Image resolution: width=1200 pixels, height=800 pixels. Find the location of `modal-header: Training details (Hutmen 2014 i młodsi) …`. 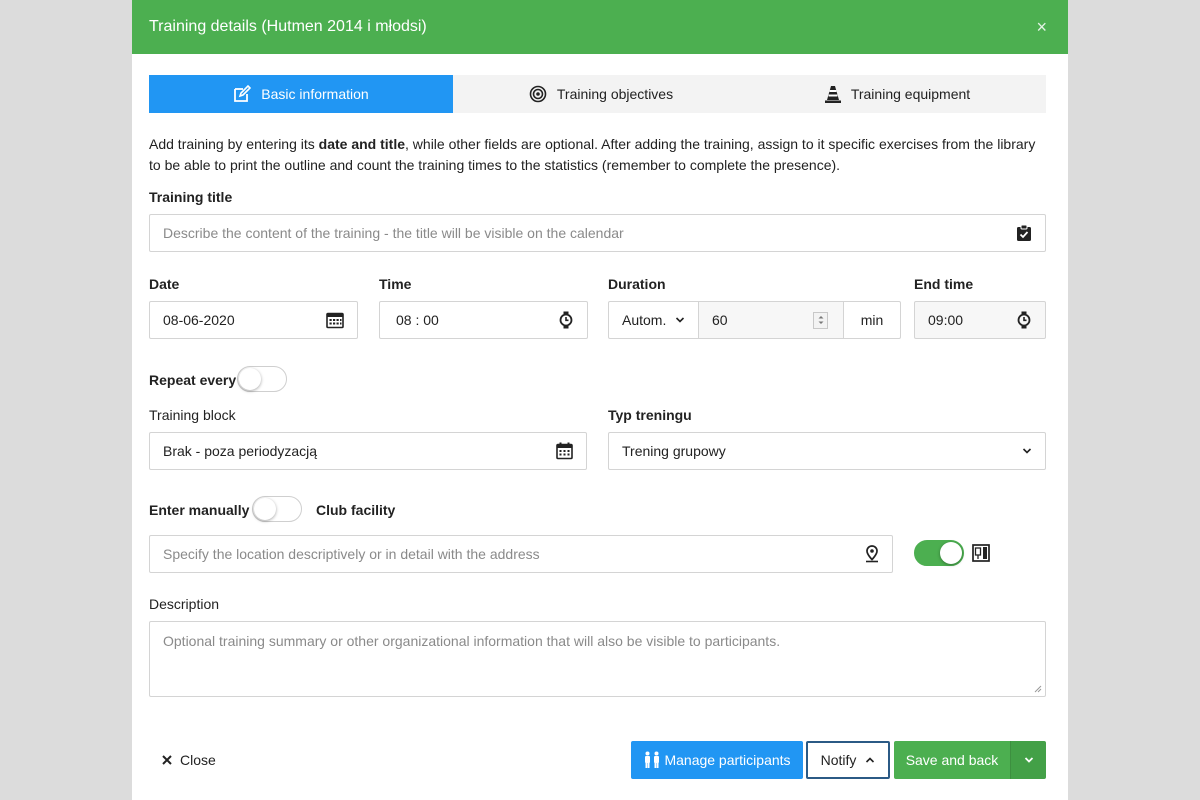

modal-header: Training details (Hutmen 2014 i młodsi) … is located at coordinates (600, 27).